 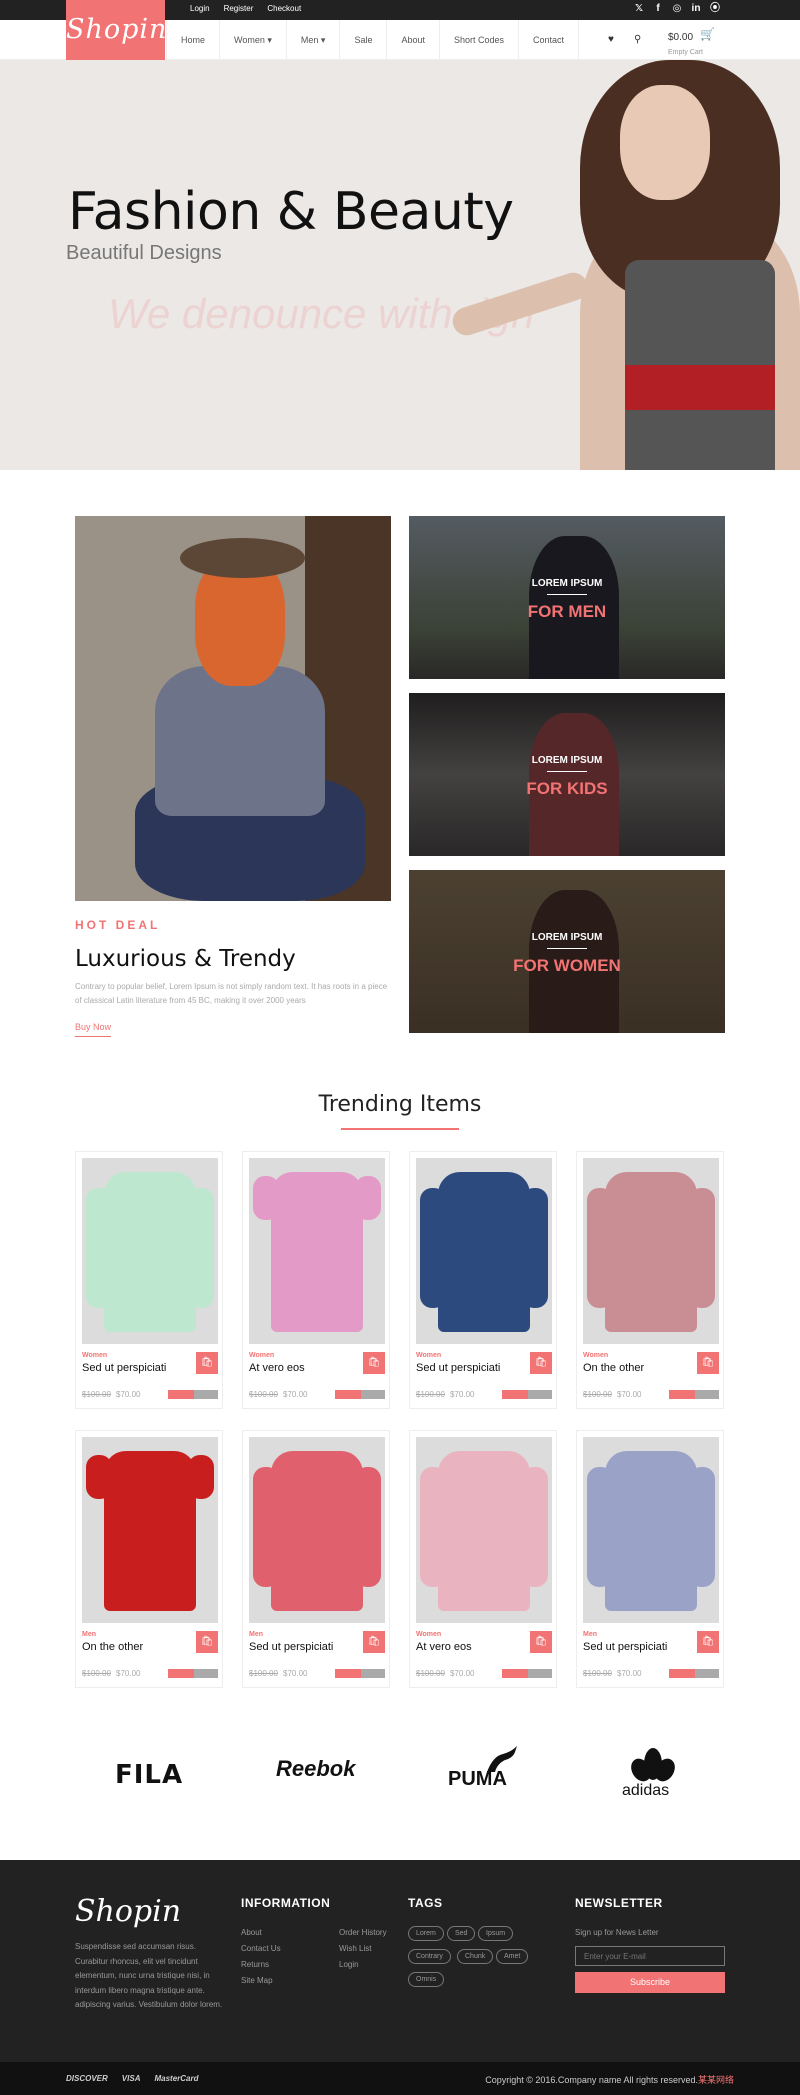 What do you see at coordinates (349, 1964) in the screenshot?
I see `footer-link-login: Login` at bounding box center [349, 1964].